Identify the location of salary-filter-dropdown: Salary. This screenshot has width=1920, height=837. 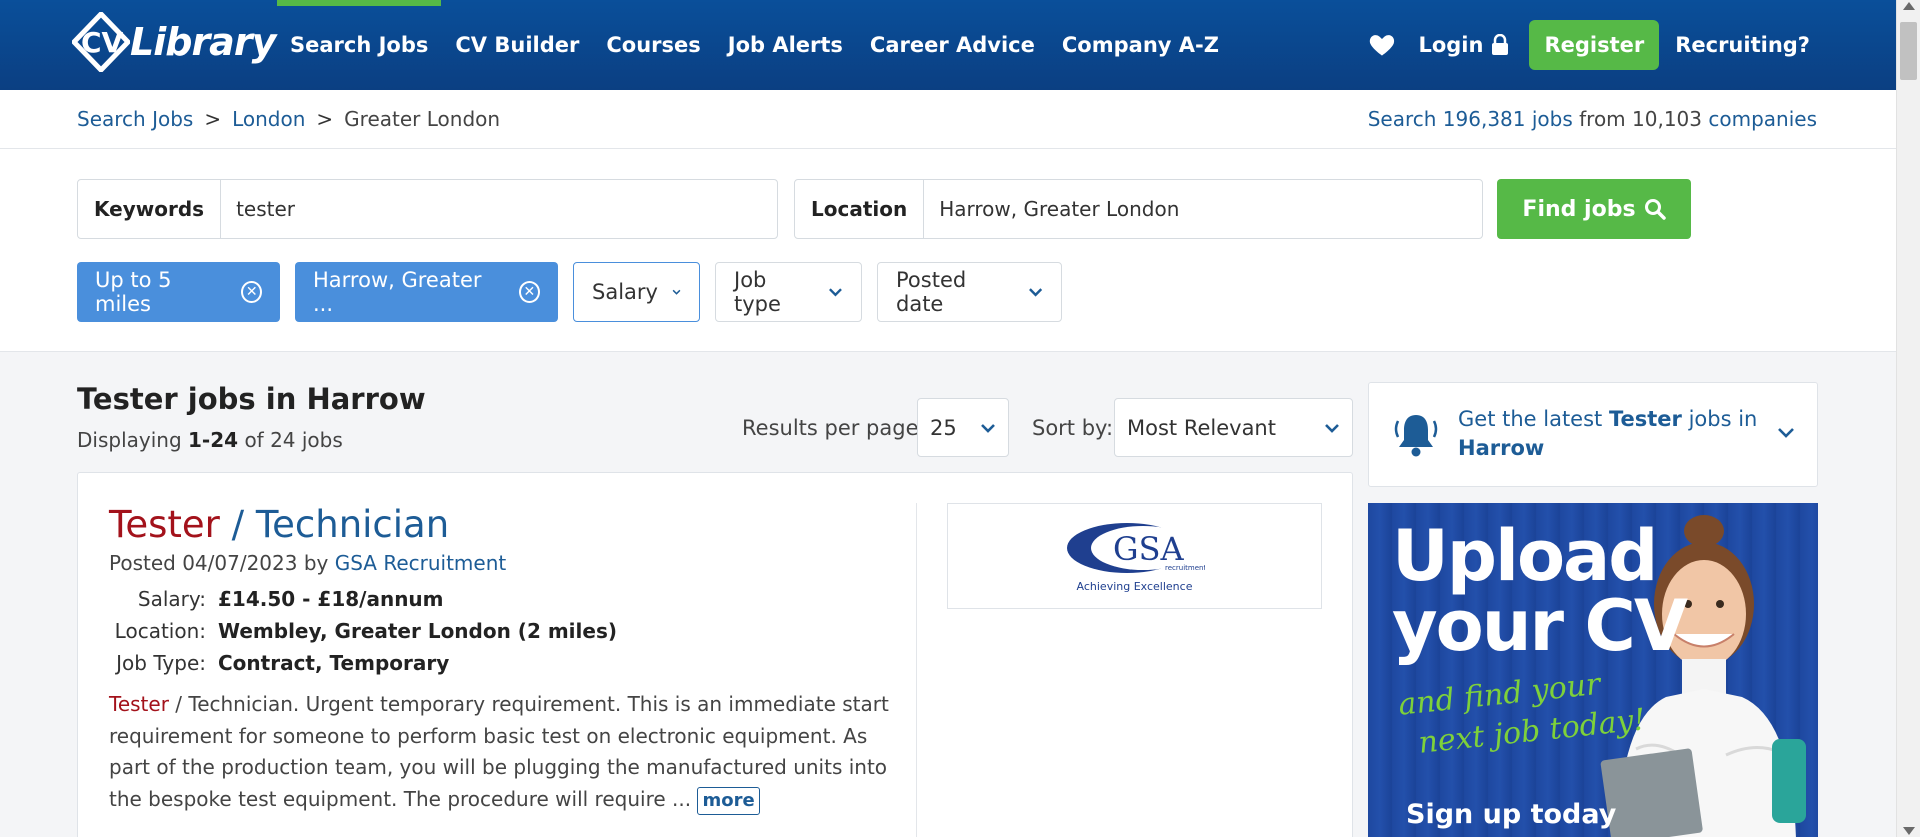
(636, 292).